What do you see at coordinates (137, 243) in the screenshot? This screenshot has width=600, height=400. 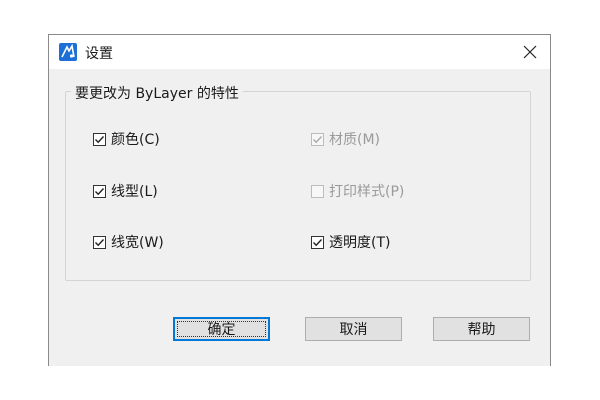 I see `lineweight-label: 线宽(W)` at bounding box center [137, 243].